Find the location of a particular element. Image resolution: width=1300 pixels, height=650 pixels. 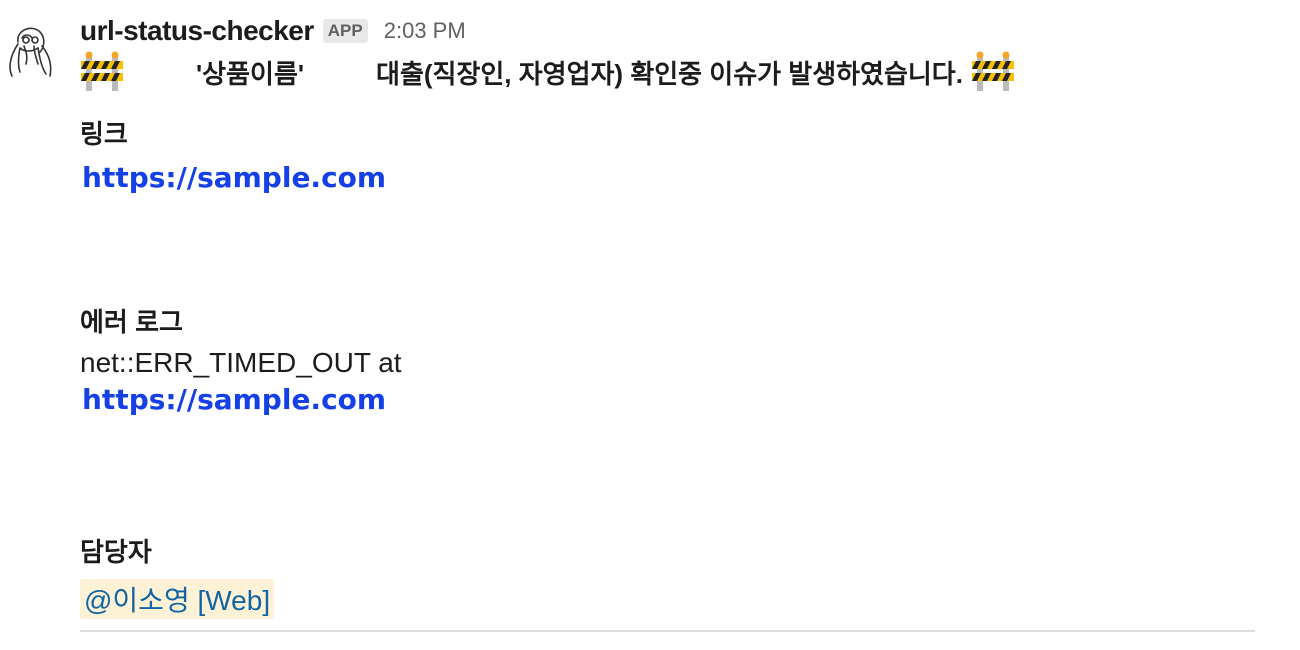

avatar is located at coordinates (31, 51).